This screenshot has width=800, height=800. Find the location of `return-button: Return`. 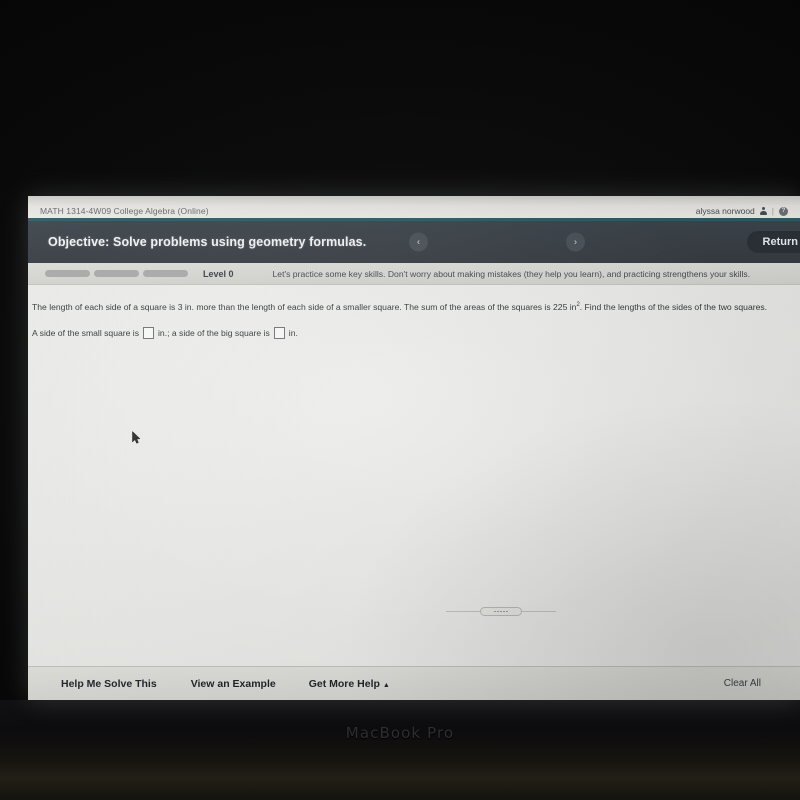

return-button: Return is located at coordinates (773, 242).